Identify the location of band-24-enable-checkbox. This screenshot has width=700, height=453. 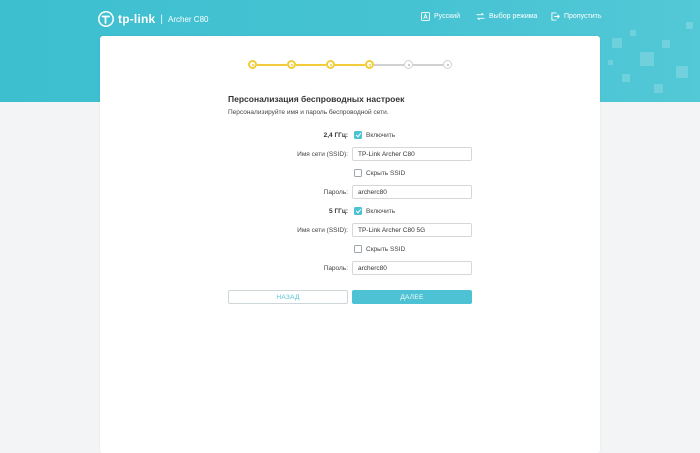
(358, 135).